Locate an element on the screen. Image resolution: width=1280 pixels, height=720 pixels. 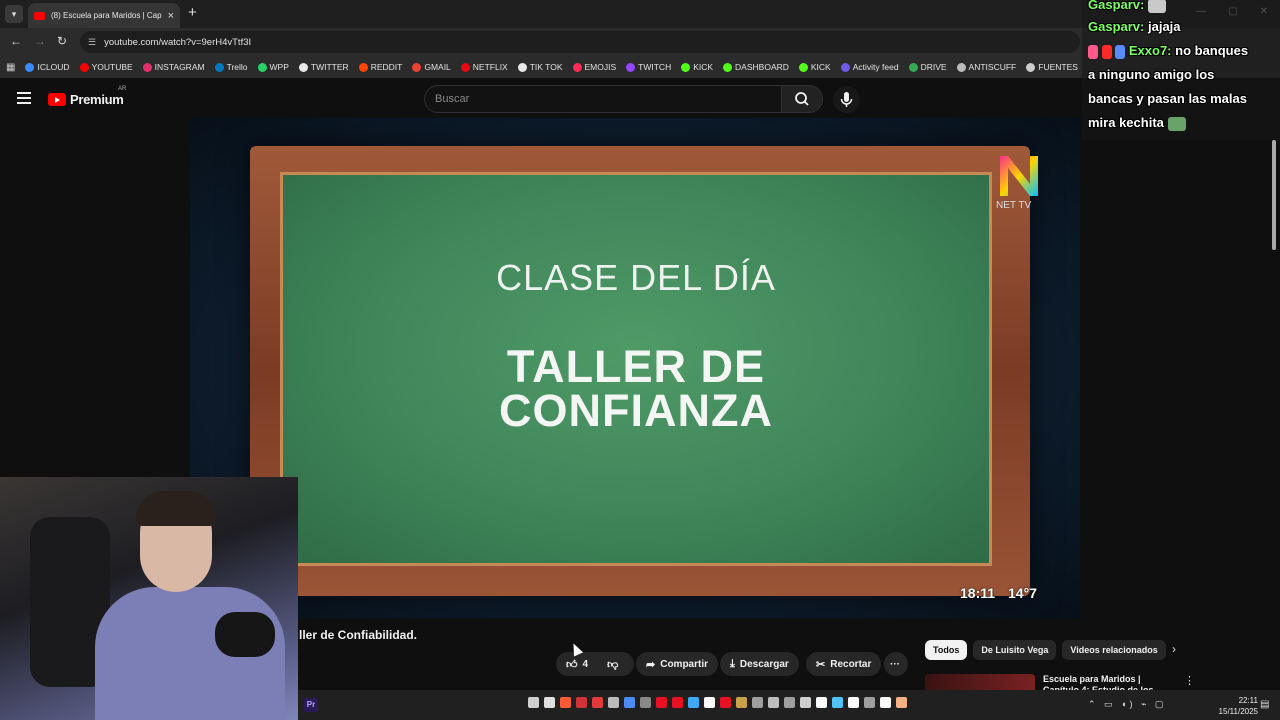
tab-search-icon: ▾ is located at coordinates (14, 14).